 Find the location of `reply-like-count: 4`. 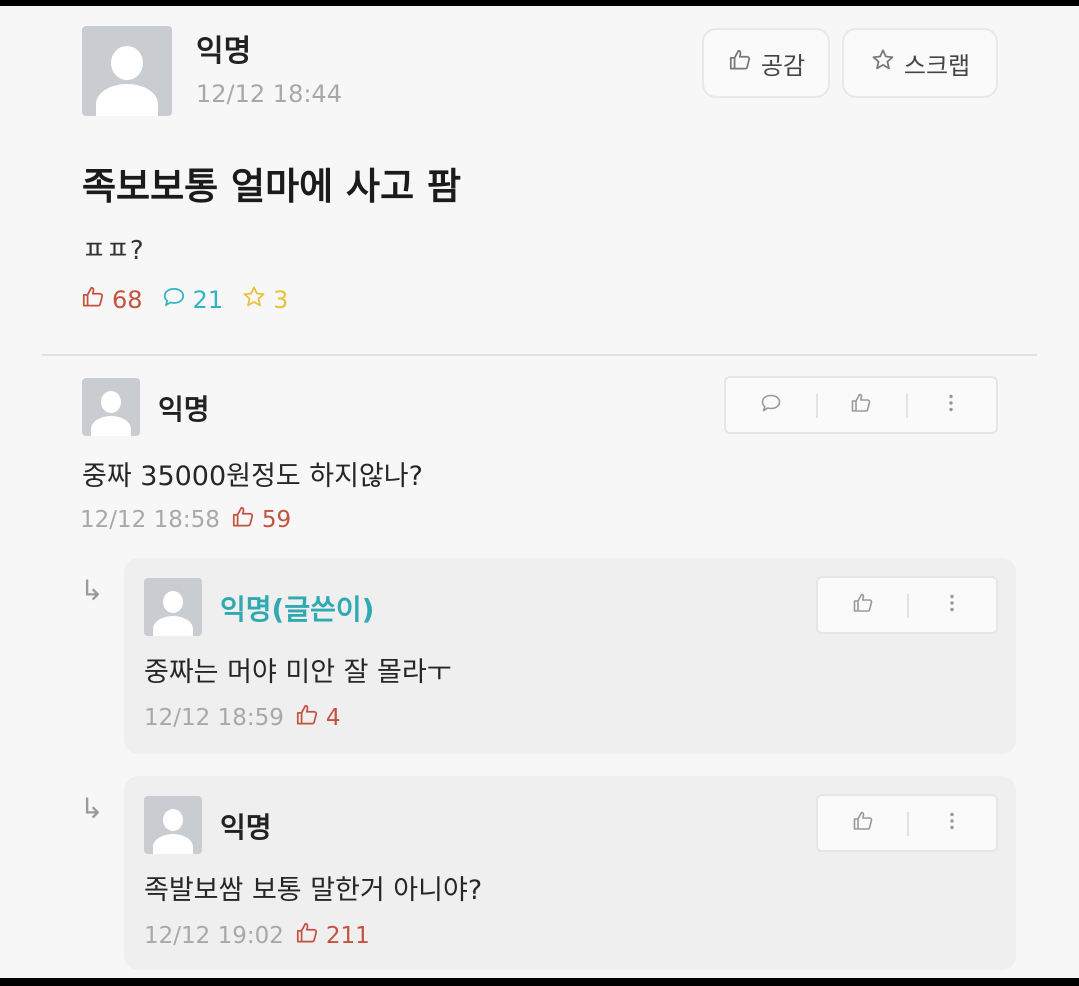

reply-like-count: 4 is located at coordinates (317, 718).